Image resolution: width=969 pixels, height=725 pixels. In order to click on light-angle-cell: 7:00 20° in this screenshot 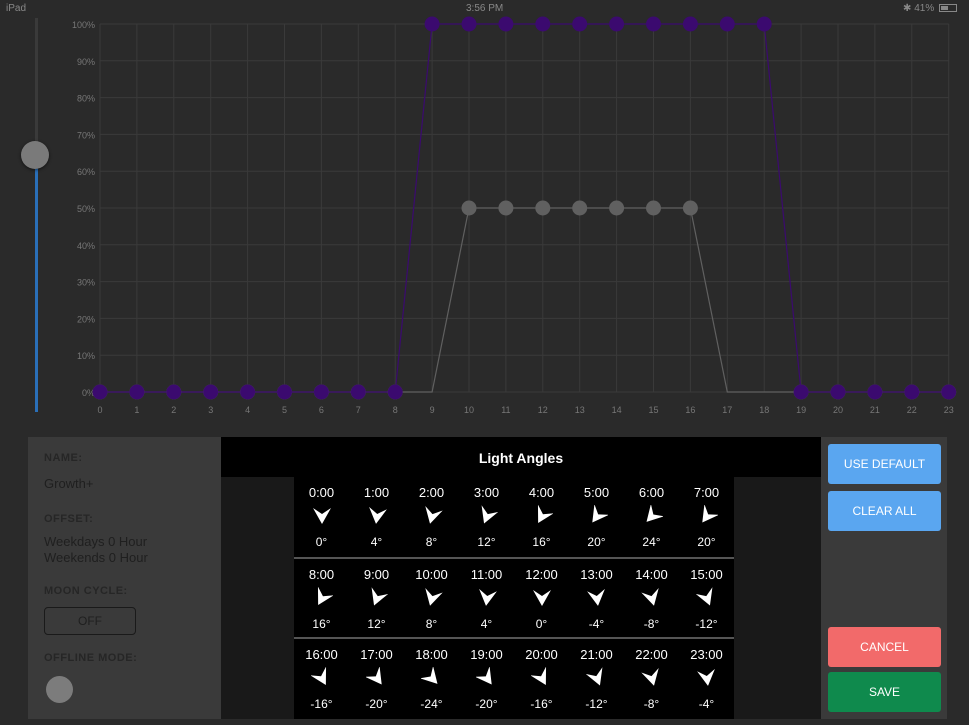, I will do `click(706, 516)`.